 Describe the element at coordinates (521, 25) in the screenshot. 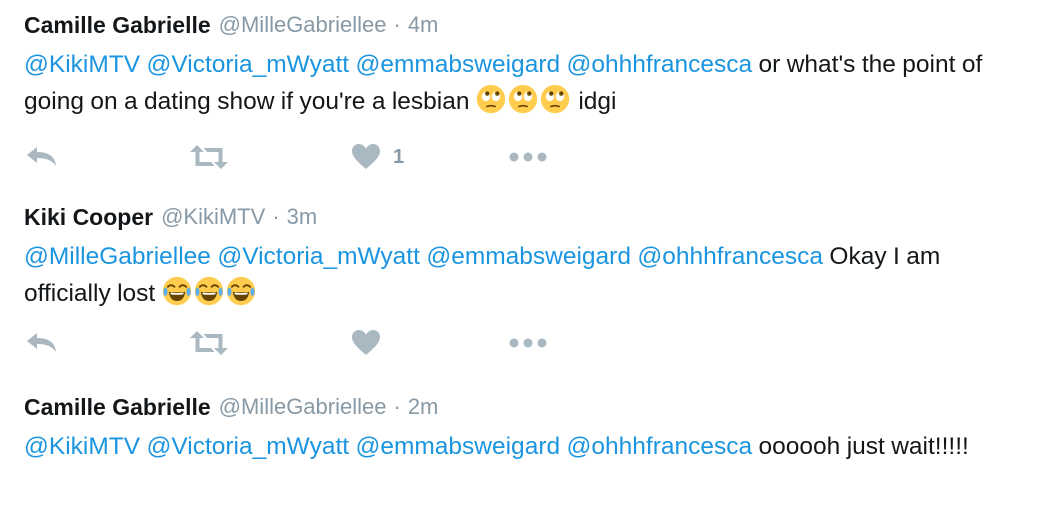

I see `tweet-header: Camille Gabrielle @MilleGabriellee · 4m` at that location.